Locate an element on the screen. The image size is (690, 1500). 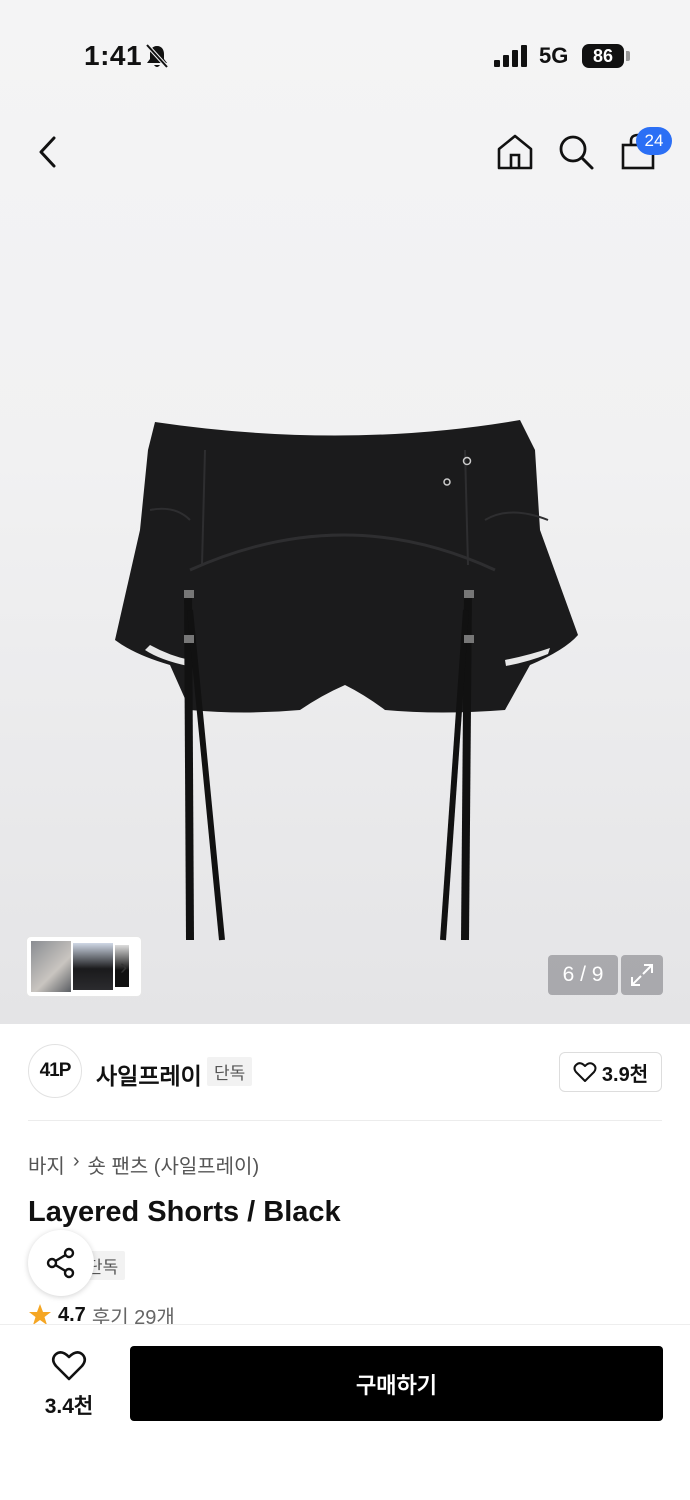
share-button is located at coordinates (61, 1263).